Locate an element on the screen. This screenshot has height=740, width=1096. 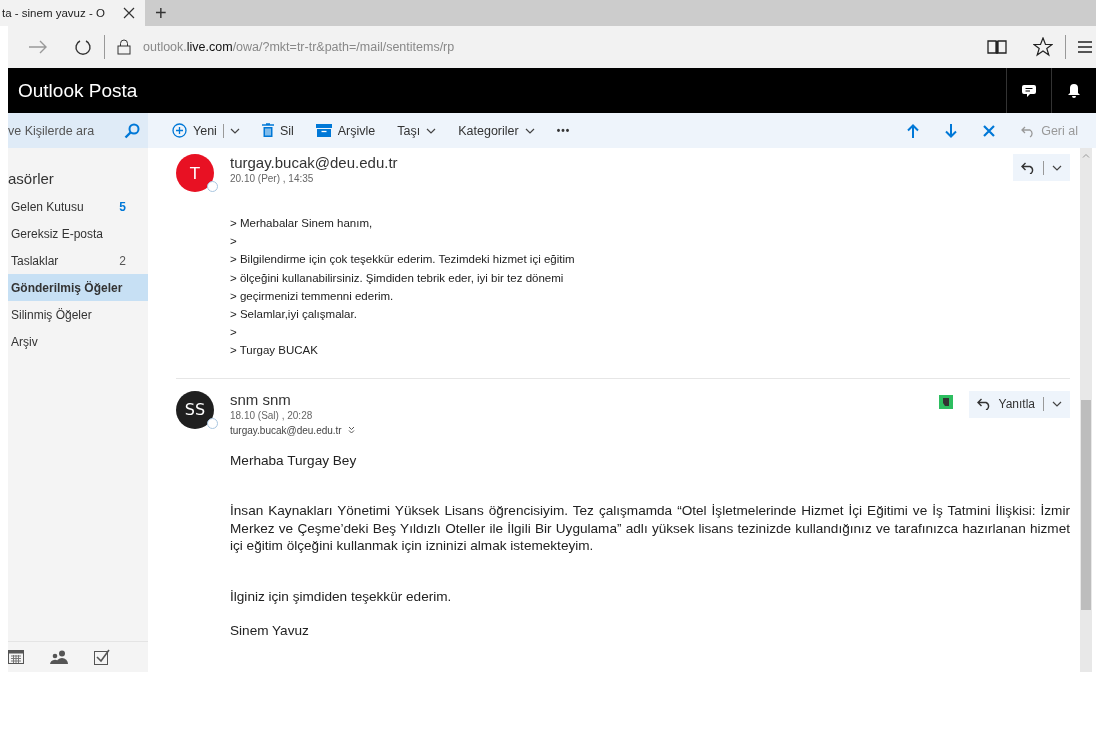
folder-name: Arşiv is located at coordinates (24, 341).